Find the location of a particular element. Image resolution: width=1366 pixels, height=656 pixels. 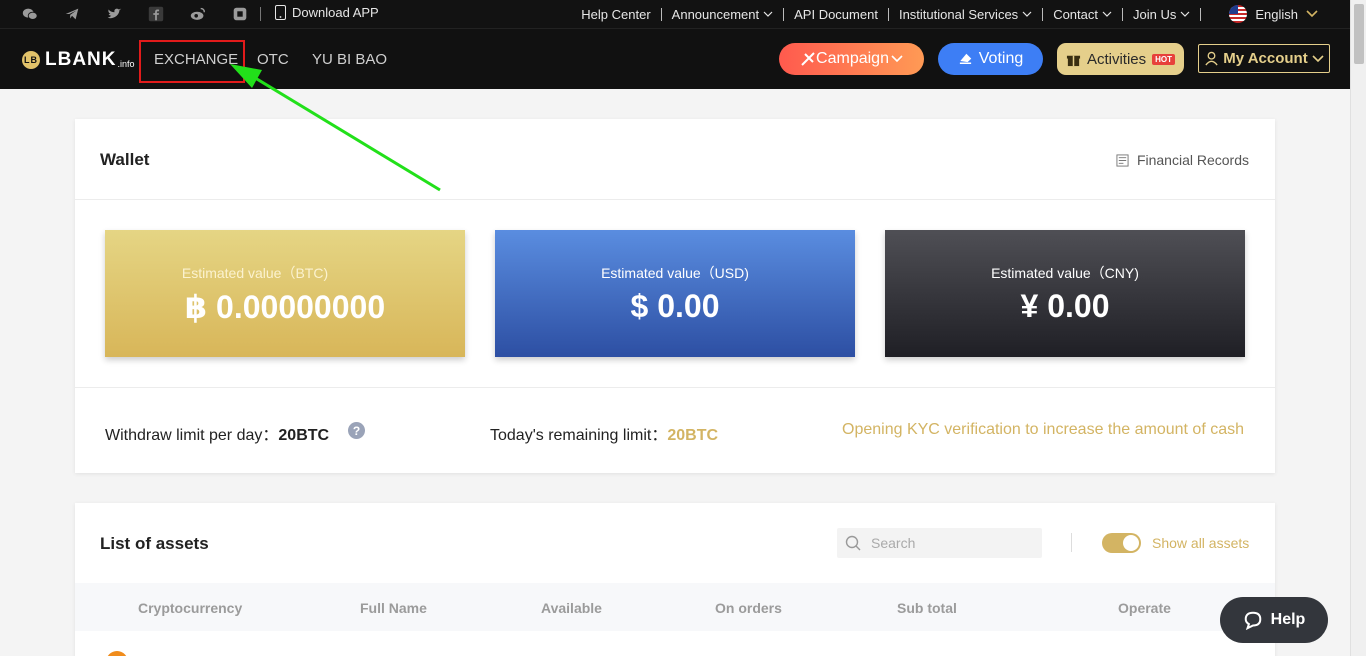

logo-suffix: .info is located at coordinates (126, 64).